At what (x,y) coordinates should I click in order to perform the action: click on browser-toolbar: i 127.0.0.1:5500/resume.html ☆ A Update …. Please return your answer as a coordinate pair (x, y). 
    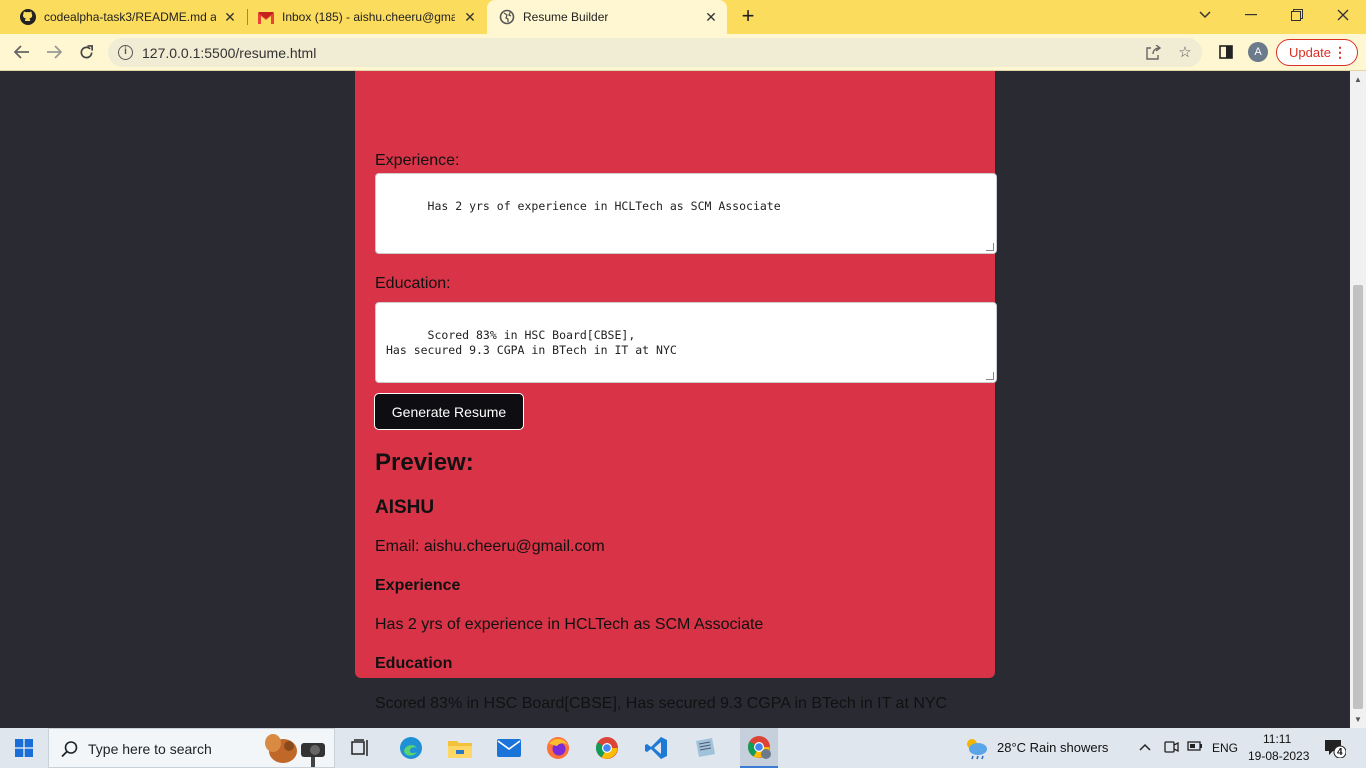
    Looking at the image, I should click on (683, 52).